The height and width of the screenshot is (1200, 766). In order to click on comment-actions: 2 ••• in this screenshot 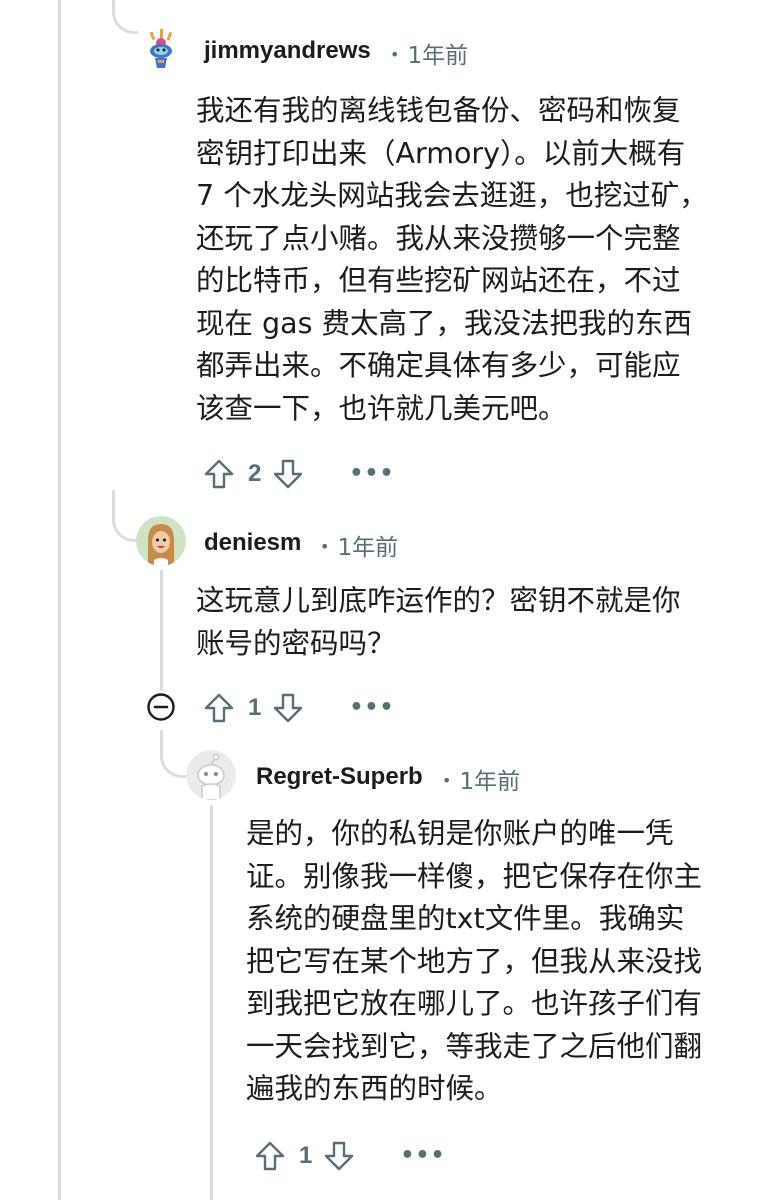, I will do `click(298, 474)`.